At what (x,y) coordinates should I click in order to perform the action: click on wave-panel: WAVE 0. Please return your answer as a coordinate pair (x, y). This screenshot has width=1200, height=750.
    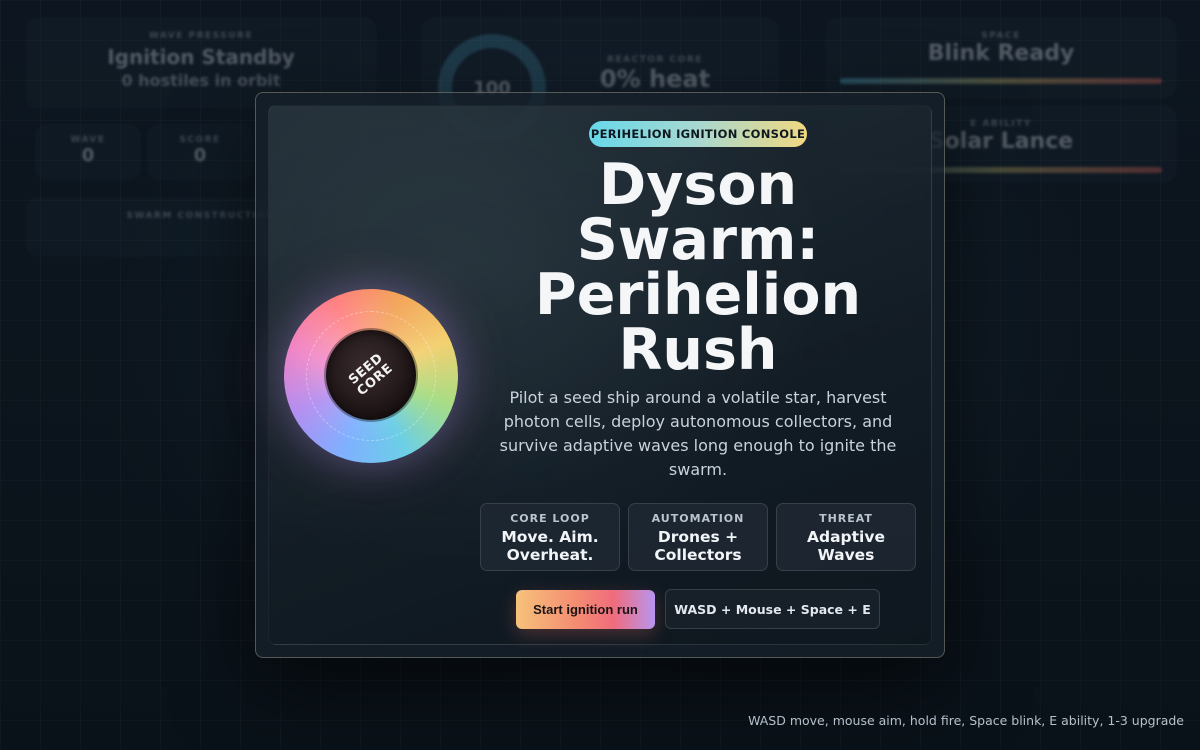
    Looking at the image, I should click on (88, 152).